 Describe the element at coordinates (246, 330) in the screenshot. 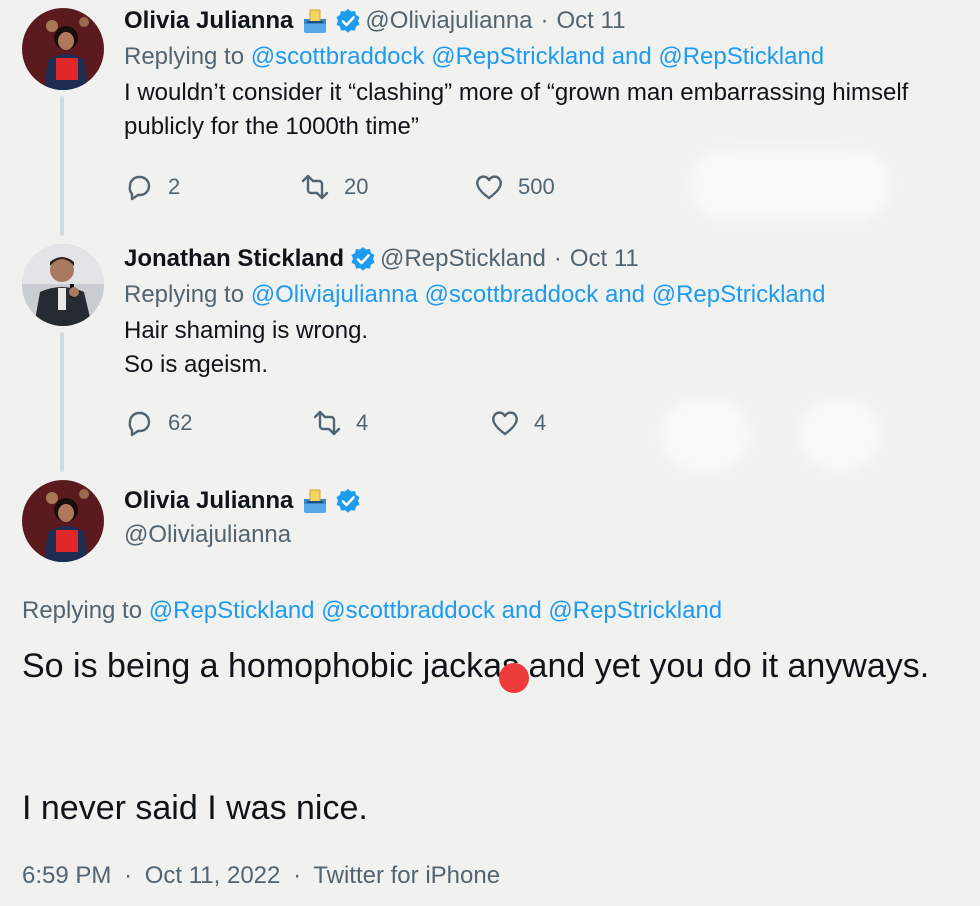

I see `tweet-text-line: Hair shaming is wrong.` at that location.